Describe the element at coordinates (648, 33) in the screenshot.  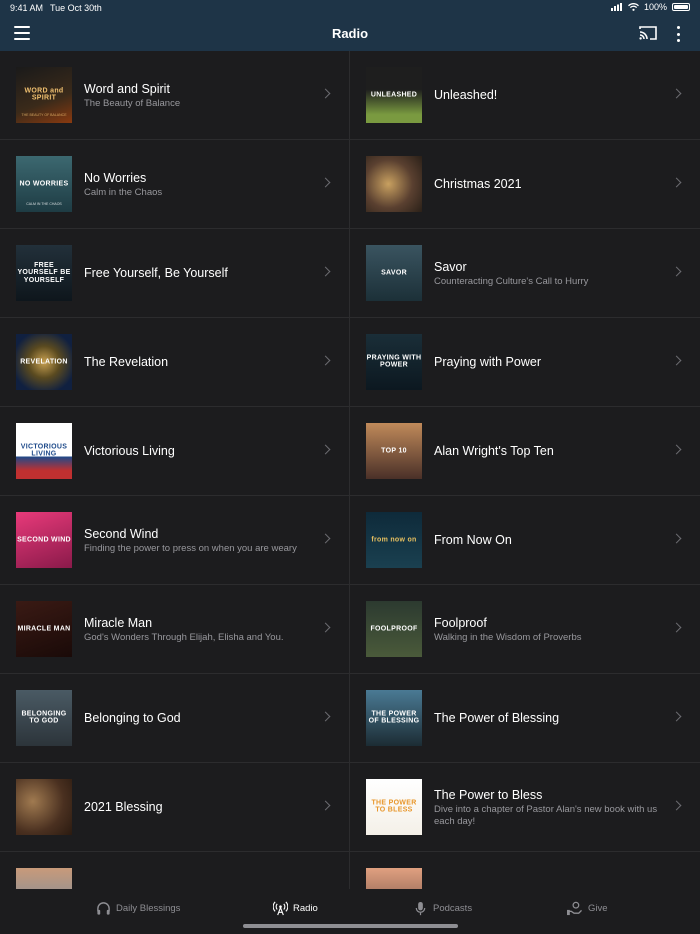
I see `cast-icon` at that location.